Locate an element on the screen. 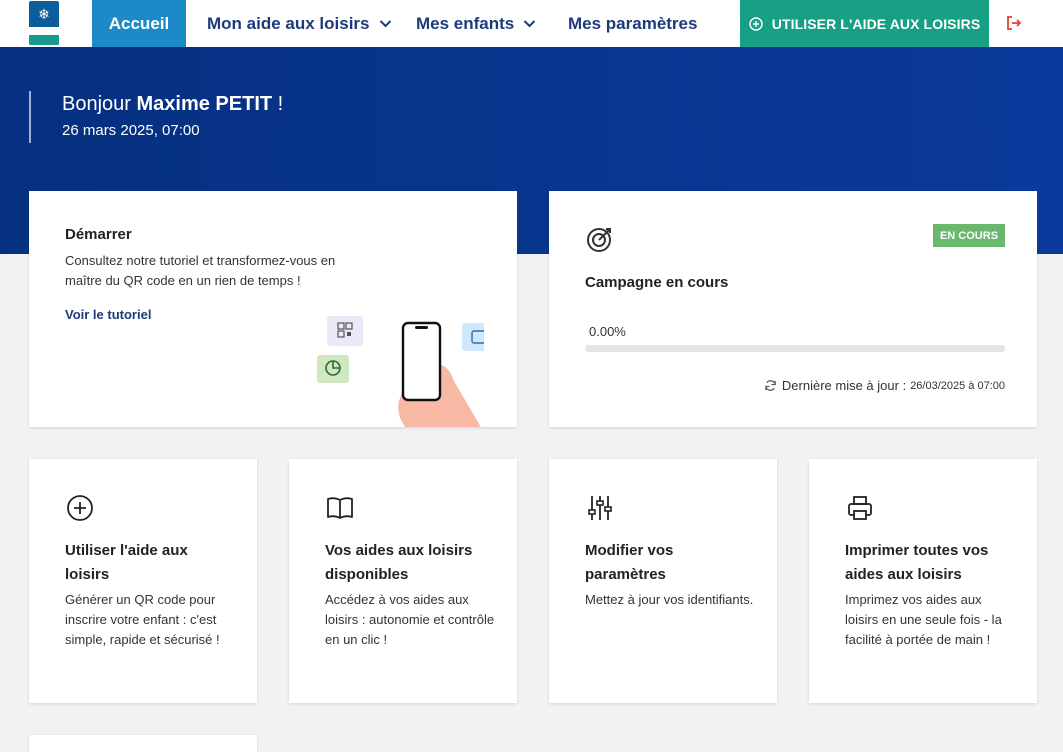 The image size is (1063, 752). nav-item-label: Accueil is located at coordinates (139, 23).